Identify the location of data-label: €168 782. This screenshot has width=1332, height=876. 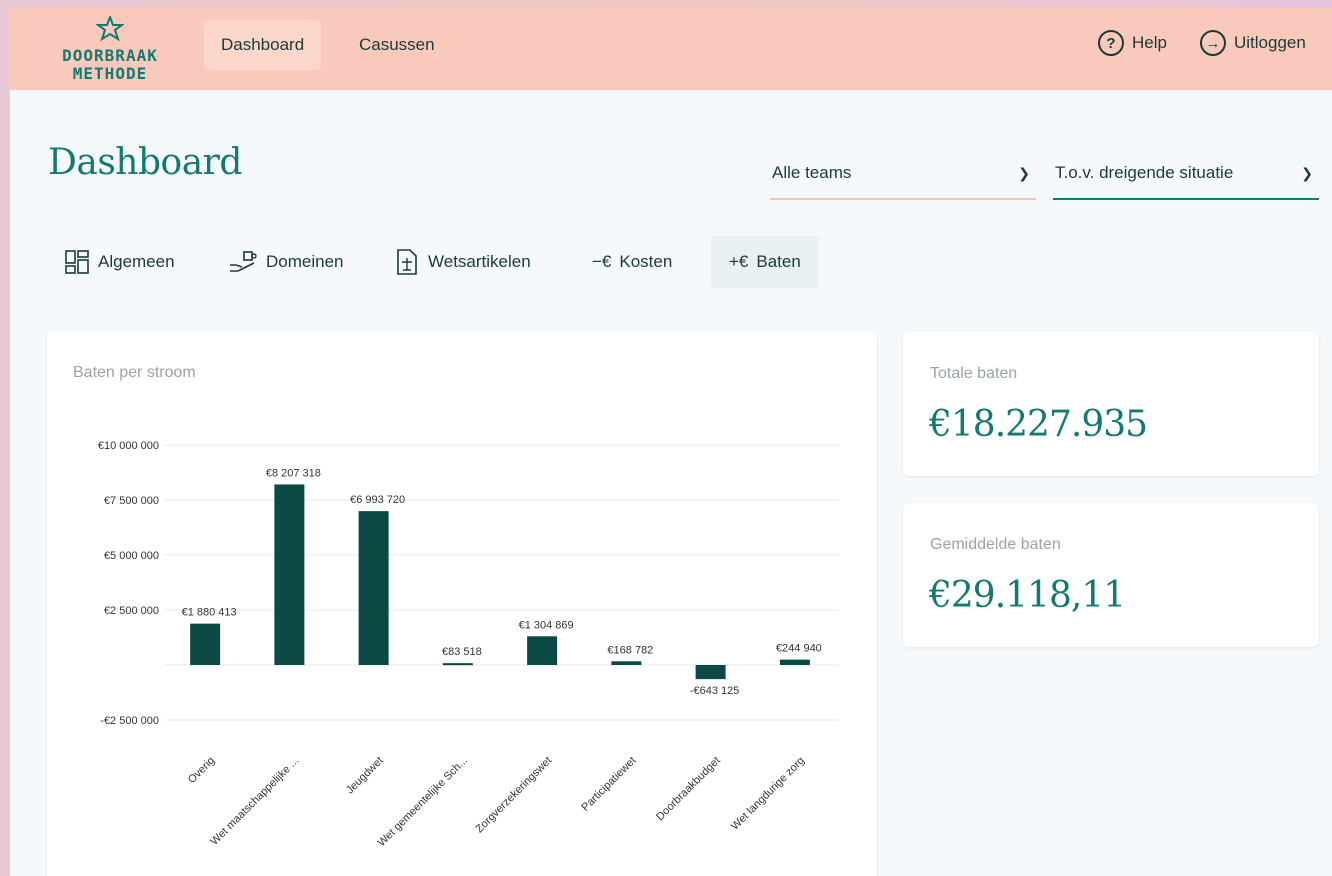
(630, 650).